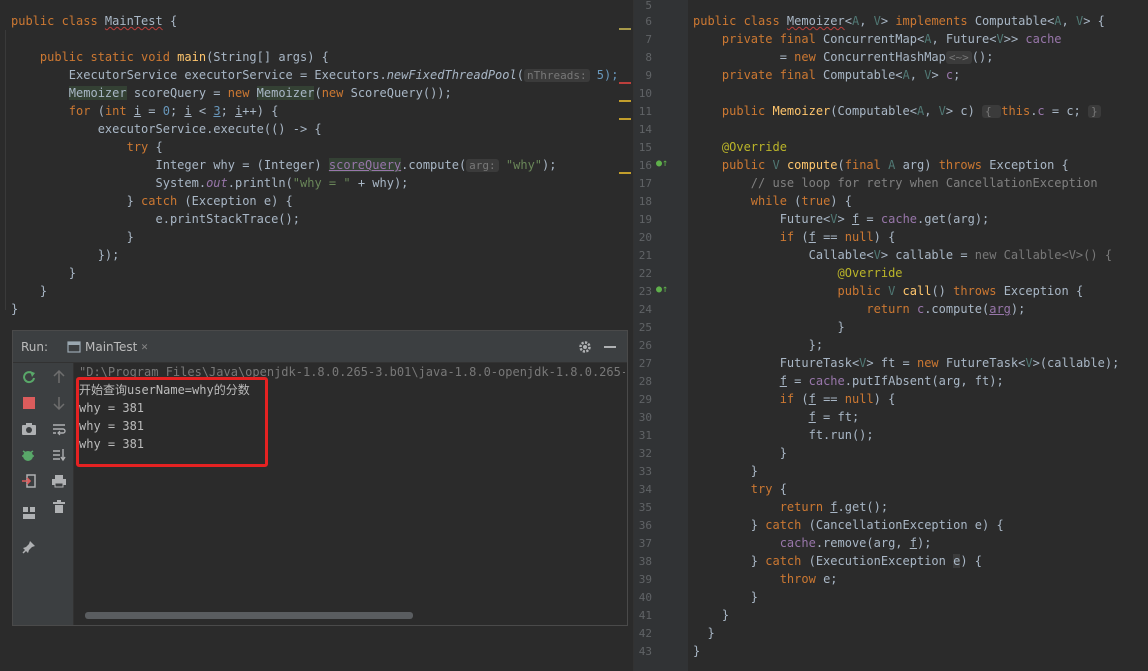 The width and height of the screenshot is (1148, 671). I want to click on code-line: e.printStackTrace();, so click(155, 219).